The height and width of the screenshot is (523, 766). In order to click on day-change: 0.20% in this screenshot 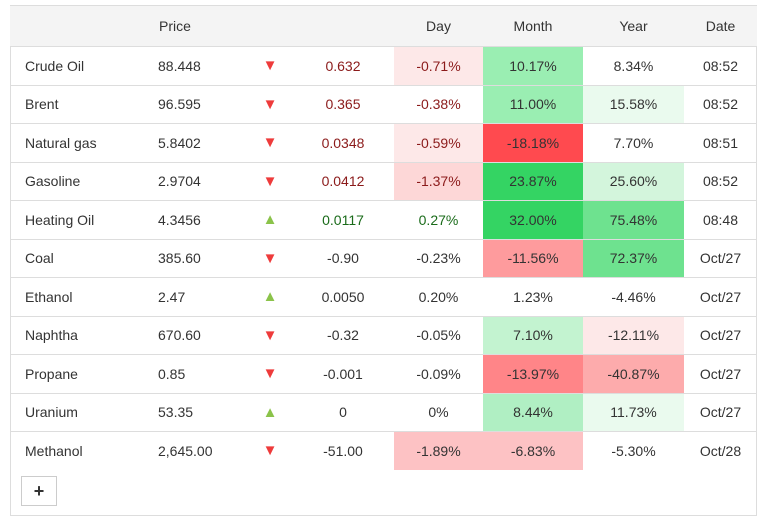, I will do `click(438, 297)`.